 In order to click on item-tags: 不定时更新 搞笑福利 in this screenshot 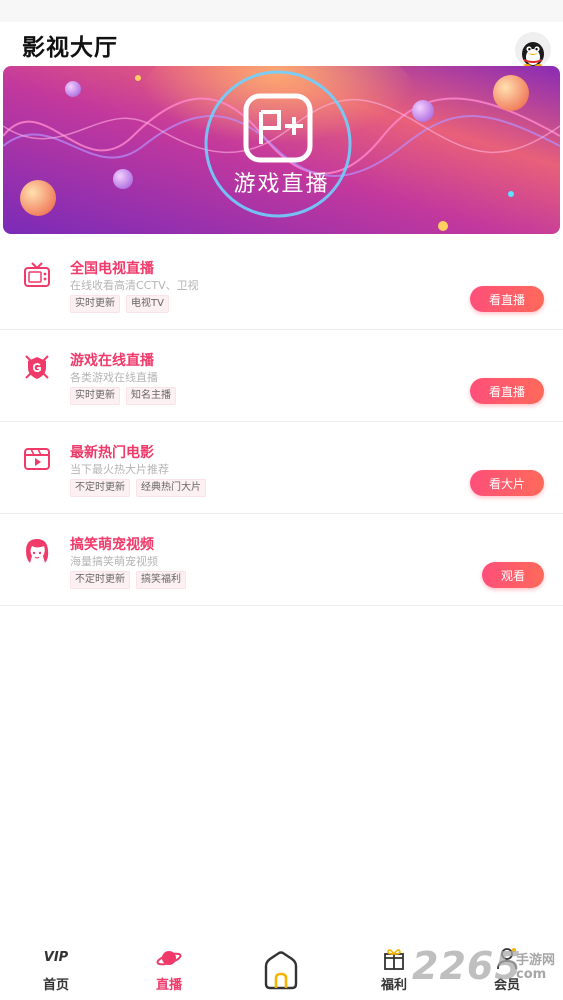, I will do `click(128, 580)`.